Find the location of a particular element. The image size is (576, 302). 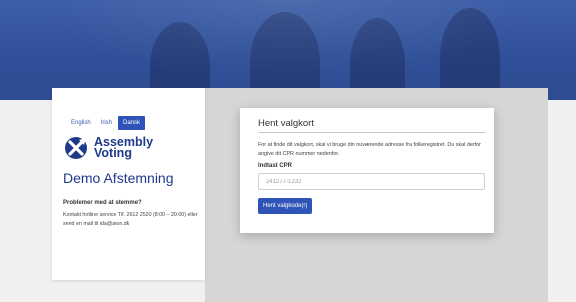

form-title: Hent valgkort is located at coordinates (372, 125).